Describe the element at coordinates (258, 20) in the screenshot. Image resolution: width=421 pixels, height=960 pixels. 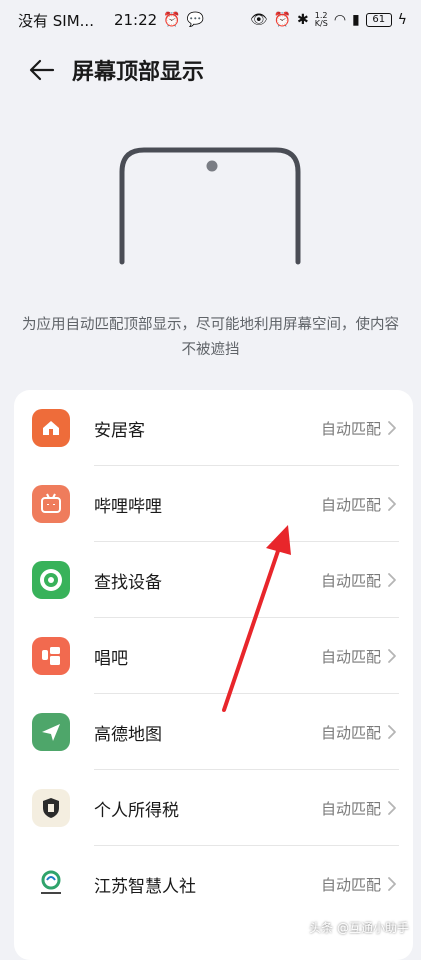
I see `eye-icon: 👁` at that location.